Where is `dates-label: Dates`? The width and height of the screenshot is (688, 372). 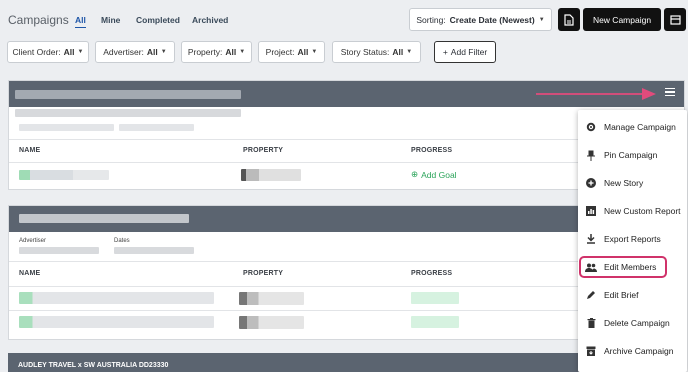
dates-label: Dates is located at coordinates (122, 241).